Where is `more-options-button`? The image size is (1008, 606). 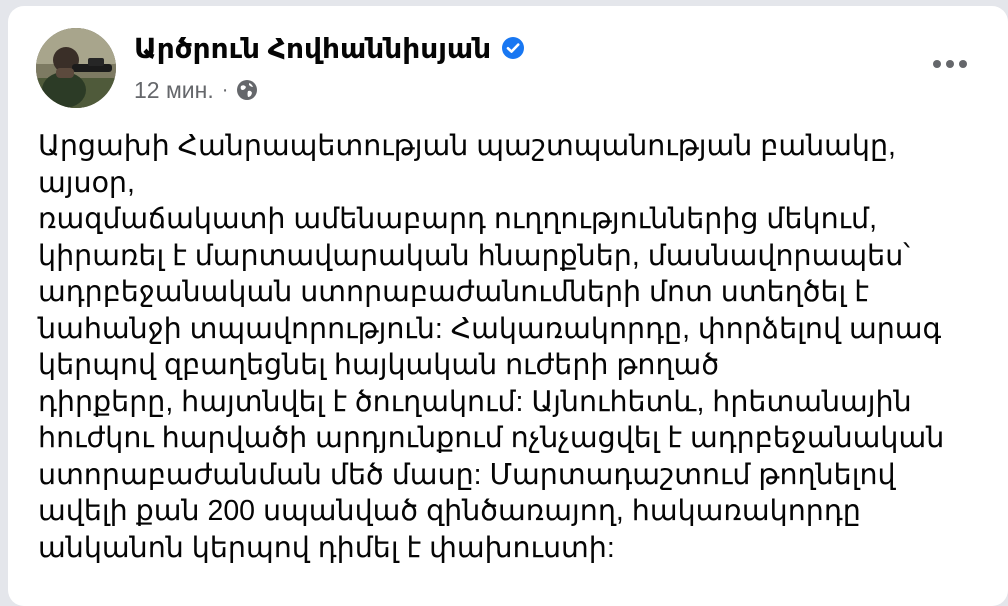
more-options-button is located at coordinates (950, 64).